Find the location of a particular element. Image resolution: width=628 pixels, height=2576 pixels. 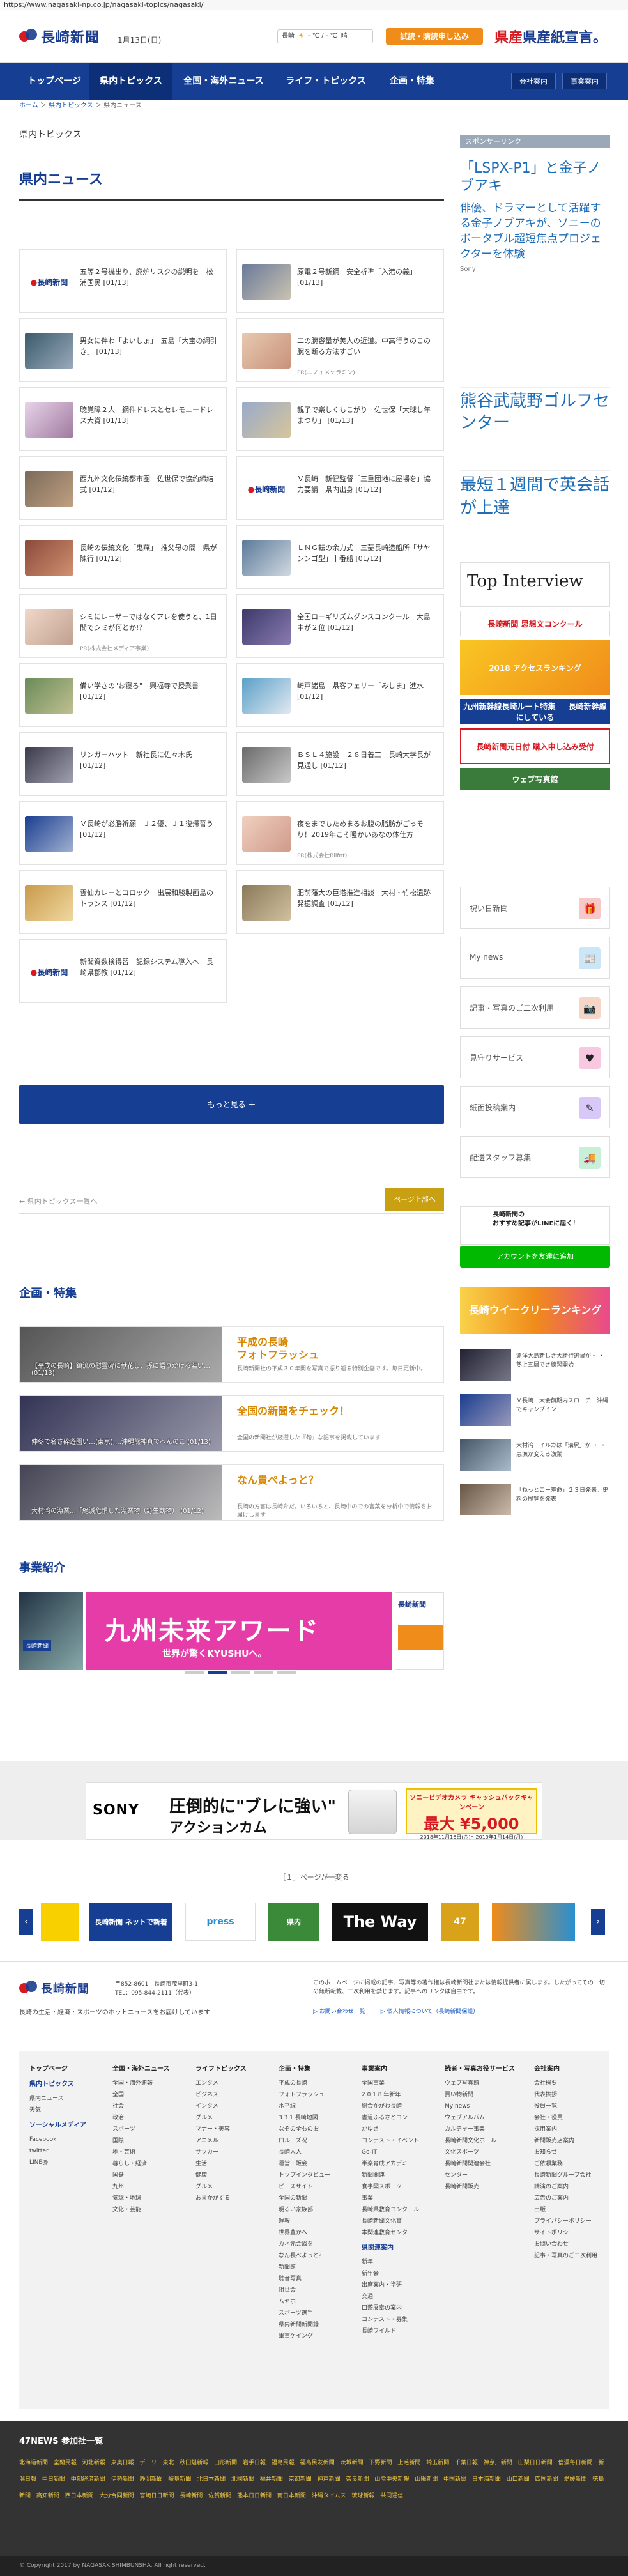

sitemap-link: 平成の長崎 is located at coordinates (304, 2083).